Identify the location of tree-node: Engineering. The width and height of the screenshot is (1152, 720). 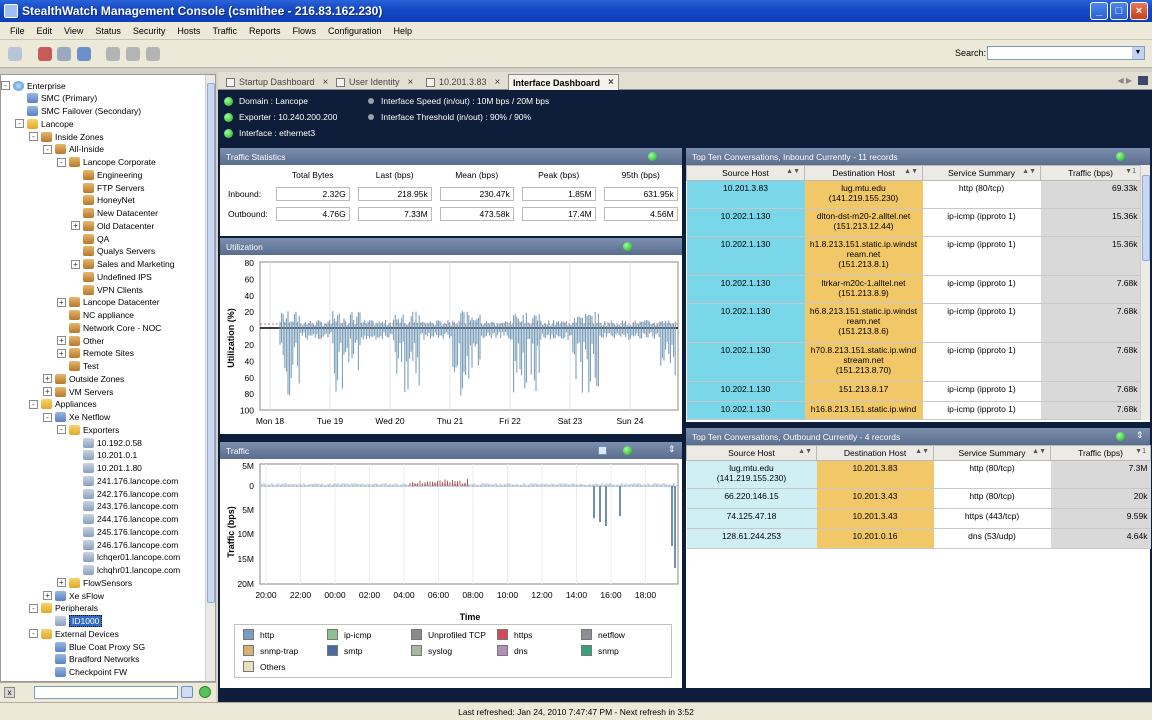
(112, 174).